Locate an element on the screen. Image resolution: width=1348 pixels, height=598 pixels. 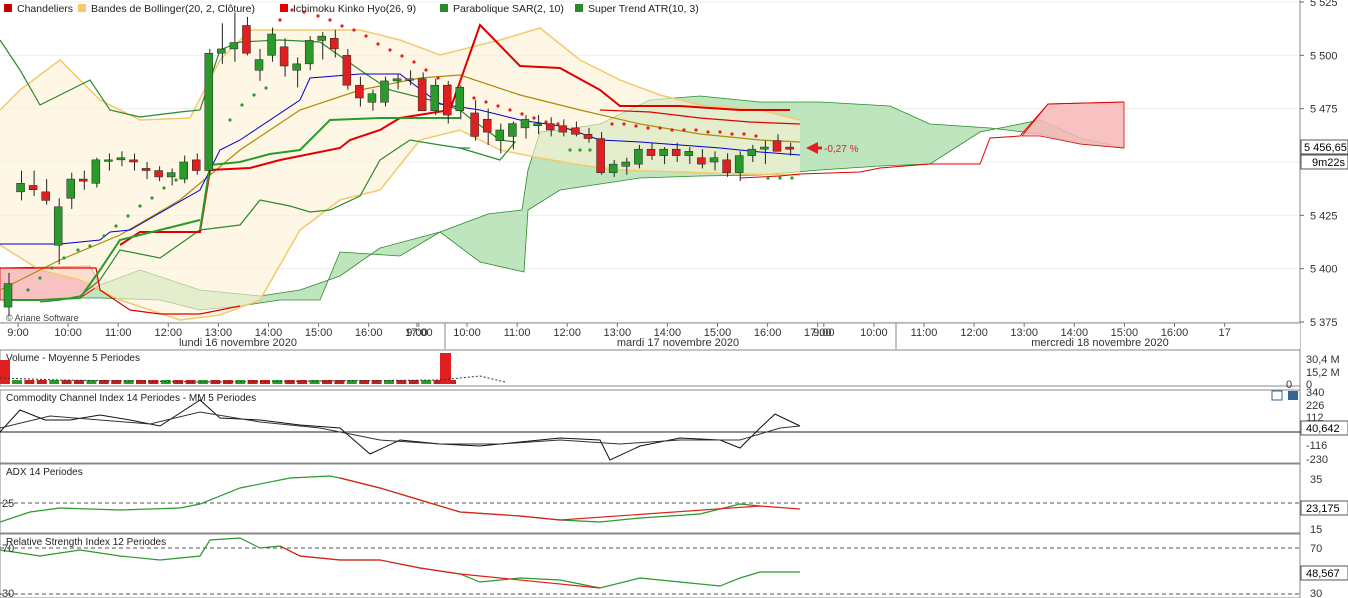
adx-left-tick: 25 is located at coordinates (8, 504).